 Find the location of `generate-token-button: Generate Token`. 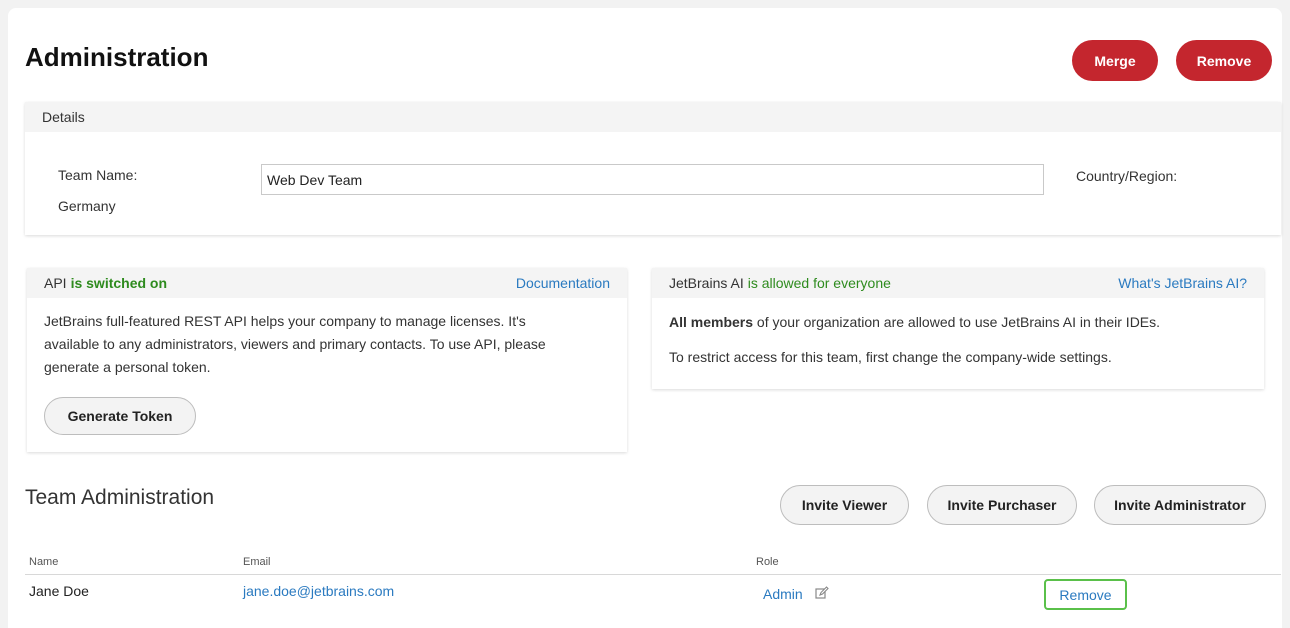

generate-token-button: Generate Token is located at coordinates (120, 416).